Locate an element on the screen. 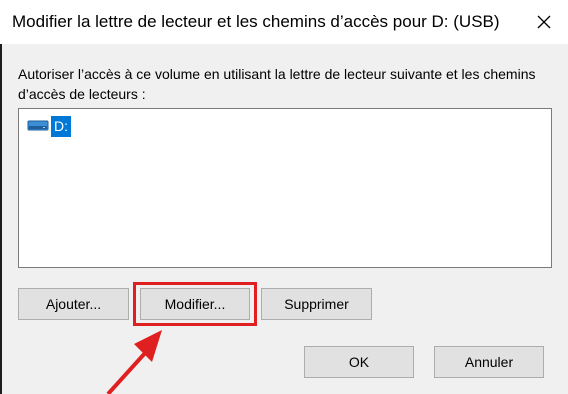 The height and width of the screenshot is (394, 568). window-edge is located at coordinates (1, 219).